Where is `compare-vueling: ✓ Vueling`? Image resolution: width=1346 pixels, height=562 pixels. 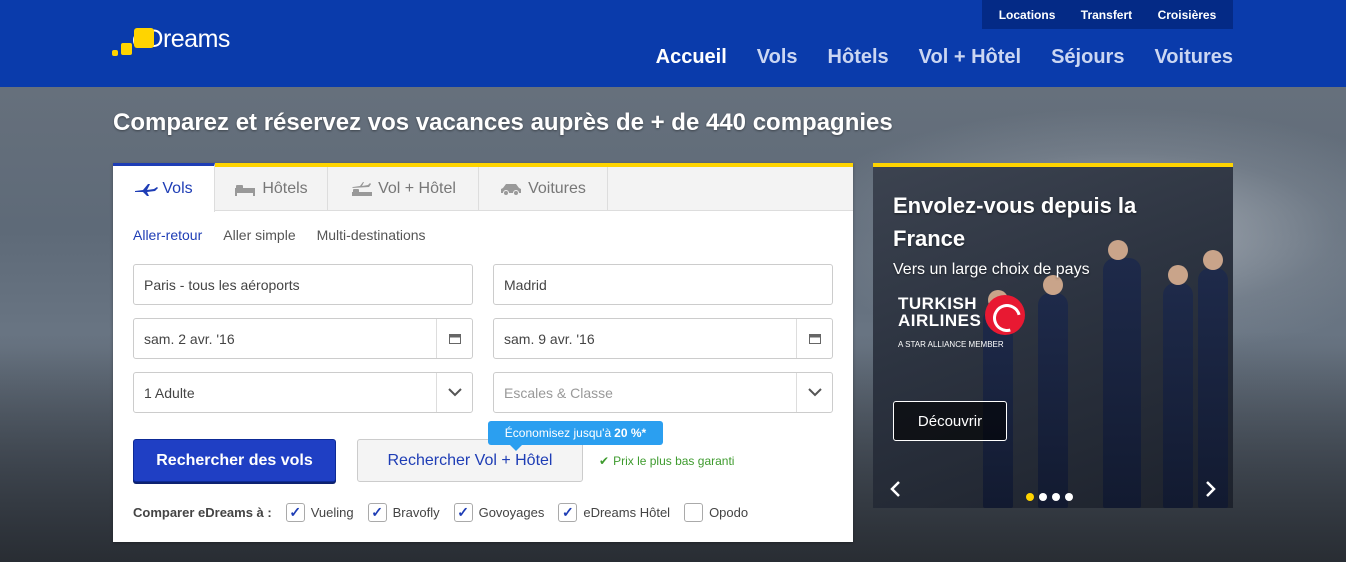 compare-vueling: ✓ Vueling is located at coordinates (319, 512).